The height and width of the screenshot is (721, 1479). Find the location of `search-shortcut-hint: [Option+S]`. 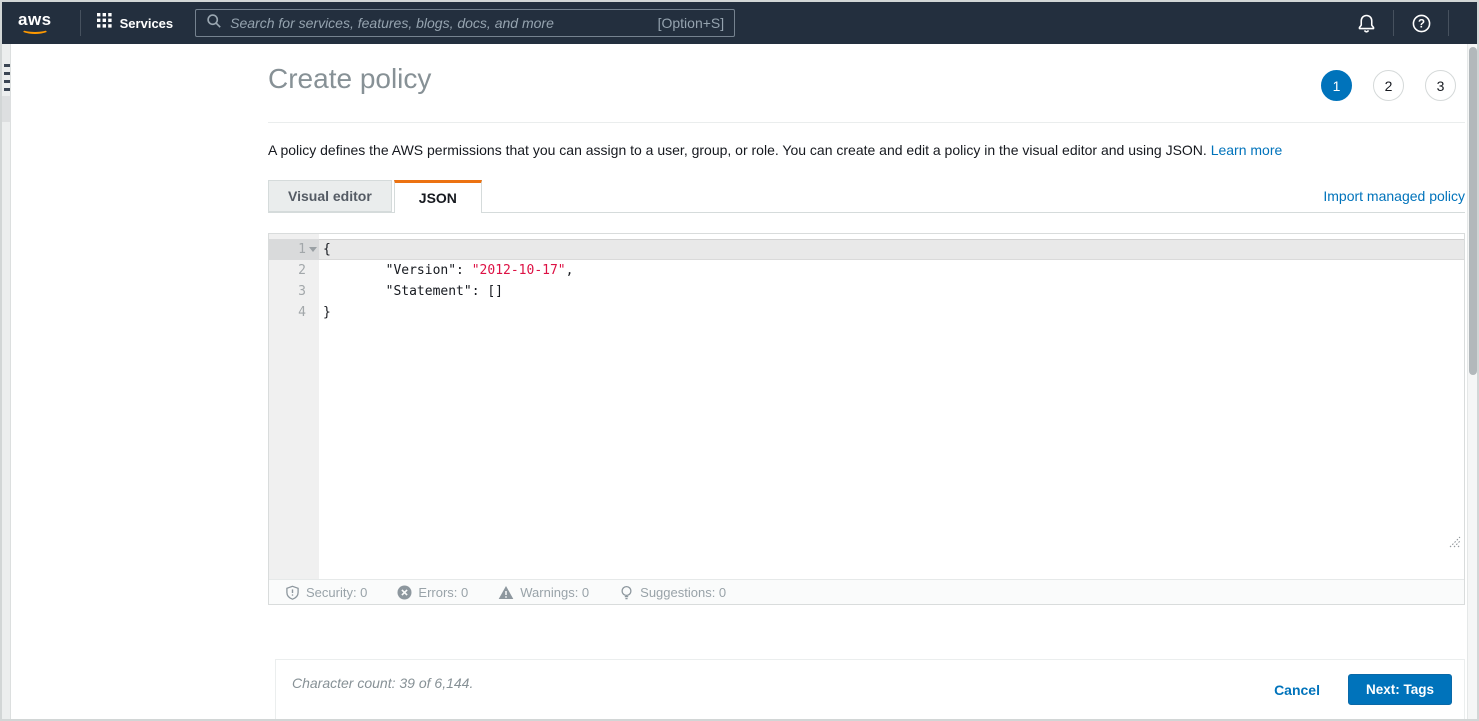

search-shortcut-hint: [Option+S] is located at coordinates (691, 23).